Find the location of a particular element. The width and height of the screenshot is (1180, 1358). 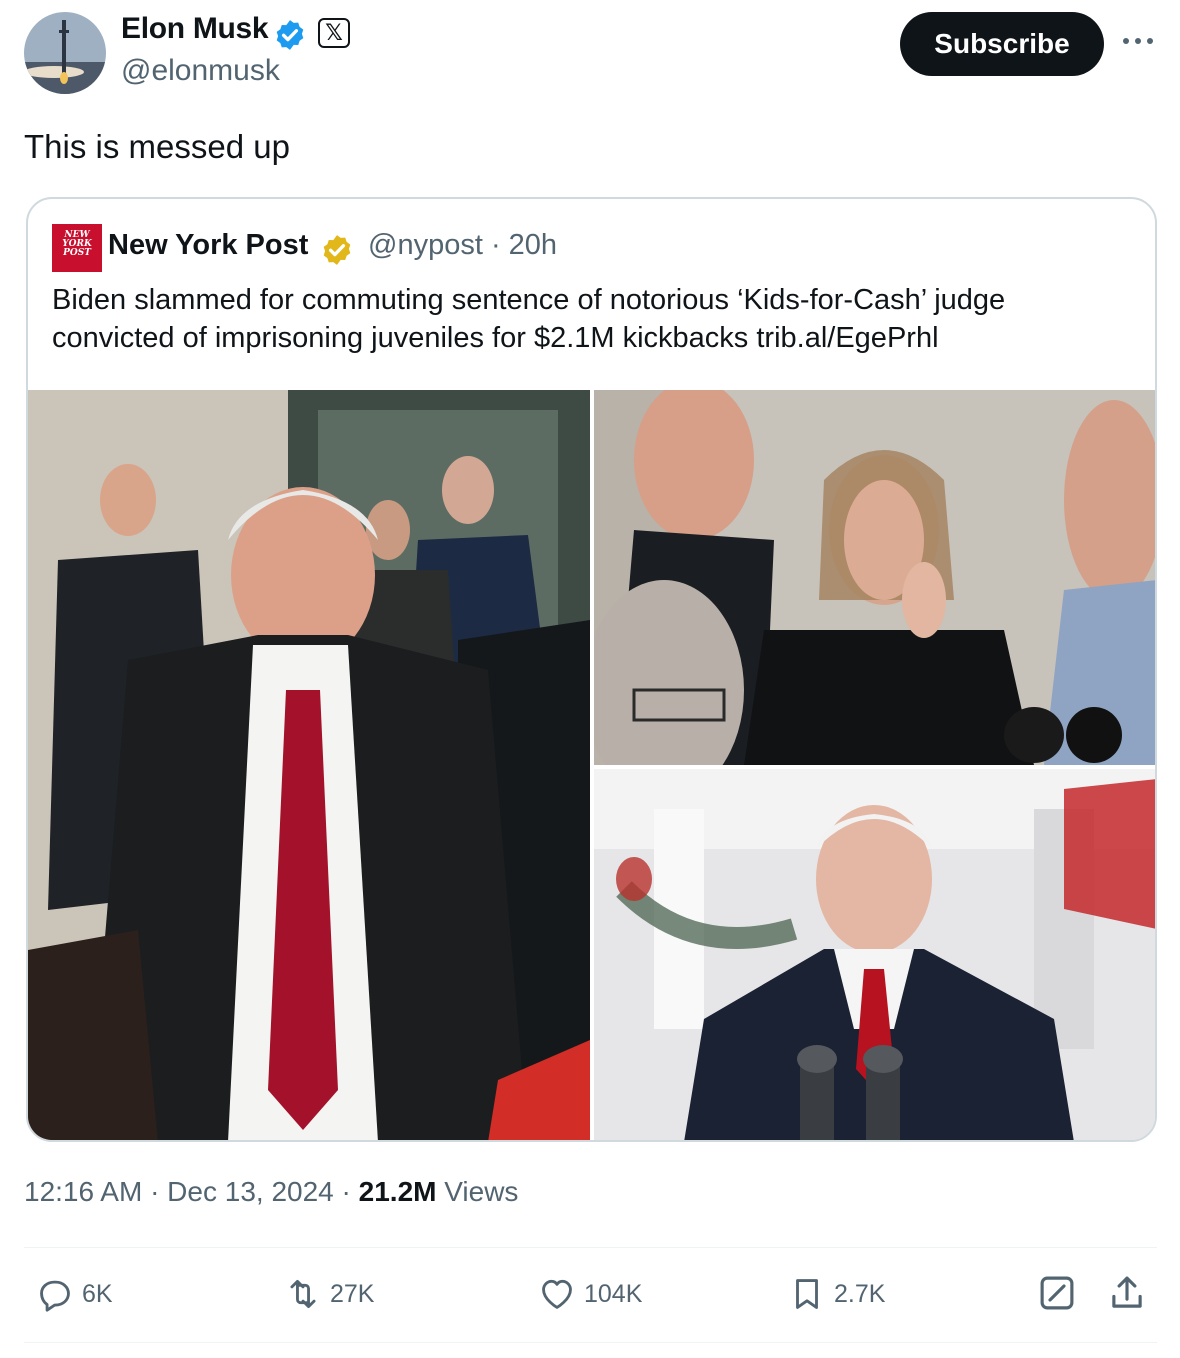

biden-at-podium-photo is located at coordinates (874, 954).